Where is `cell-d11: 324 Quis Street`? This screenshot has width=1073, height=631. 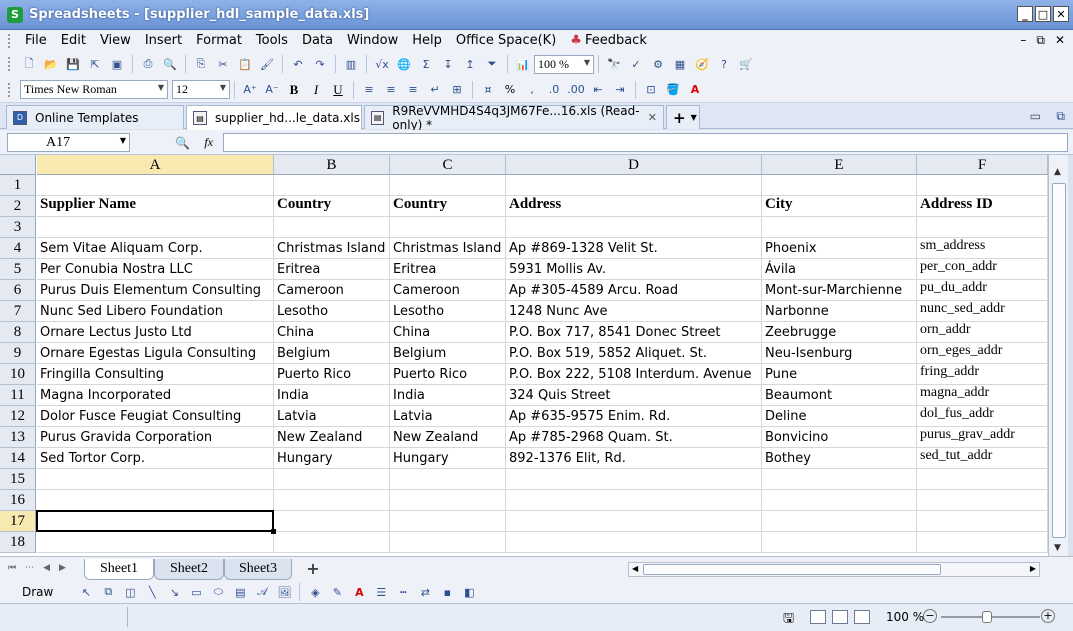 cell-d11: 324 Quis Street is located at coordinates (634, 395).